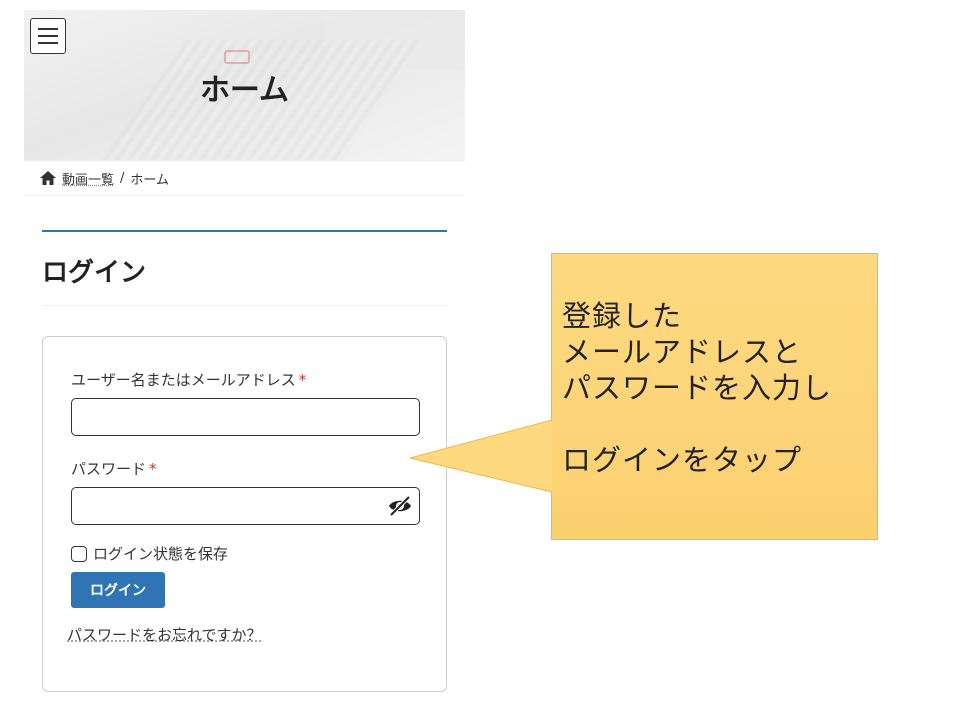 This screenshot has width=960, height=720. Describe the element at coordinates (244, 178) in the screenshot. I see `breadcrumb: 動画一覧 / ホーム` at that location.